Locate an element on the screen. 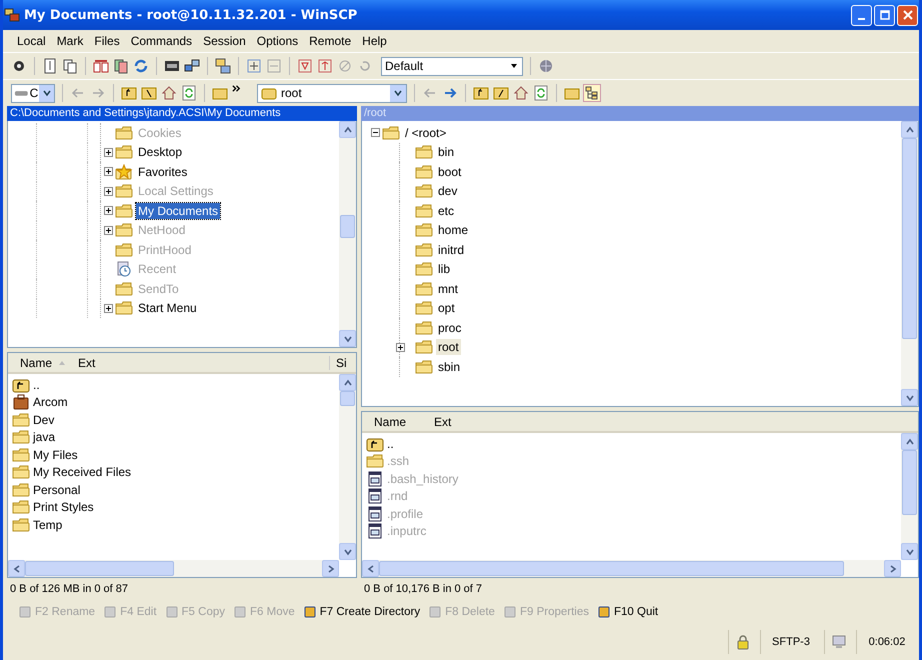  settings-icon is located at coordinates (19, 66).